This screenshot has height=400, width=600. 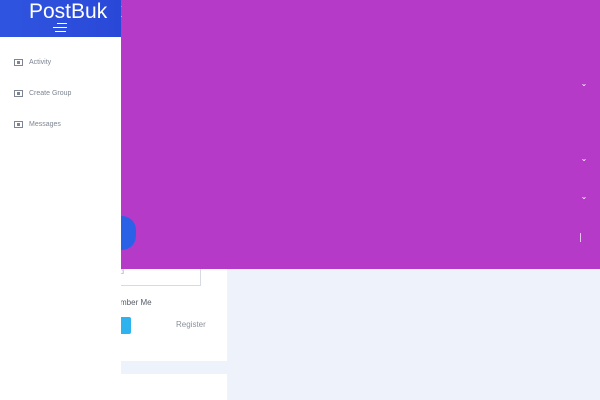 I want to click on sidebar-item-messages: Messages, so click(x=59, y=125).